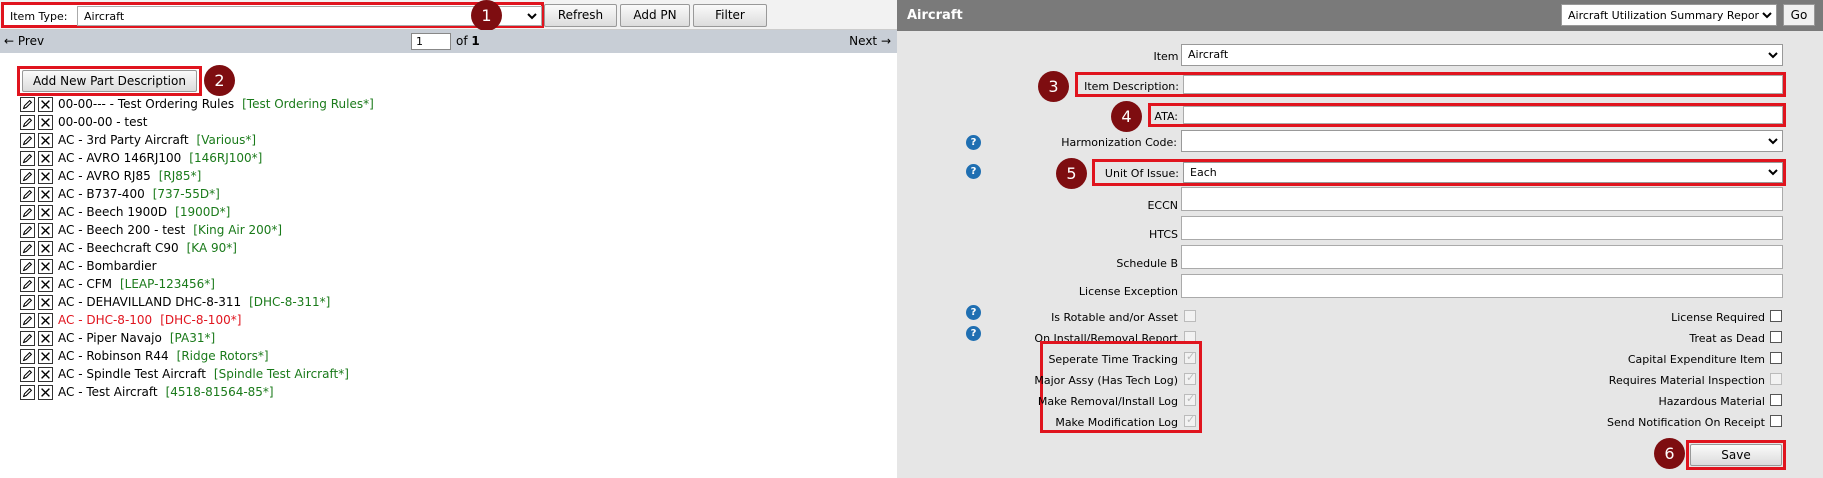 This screenshot has height=478, width=1823. What do you see at coordinates (1482, 257) in the screenshot?
I see `schedule-b-input` at bounding box center [1482, 257].